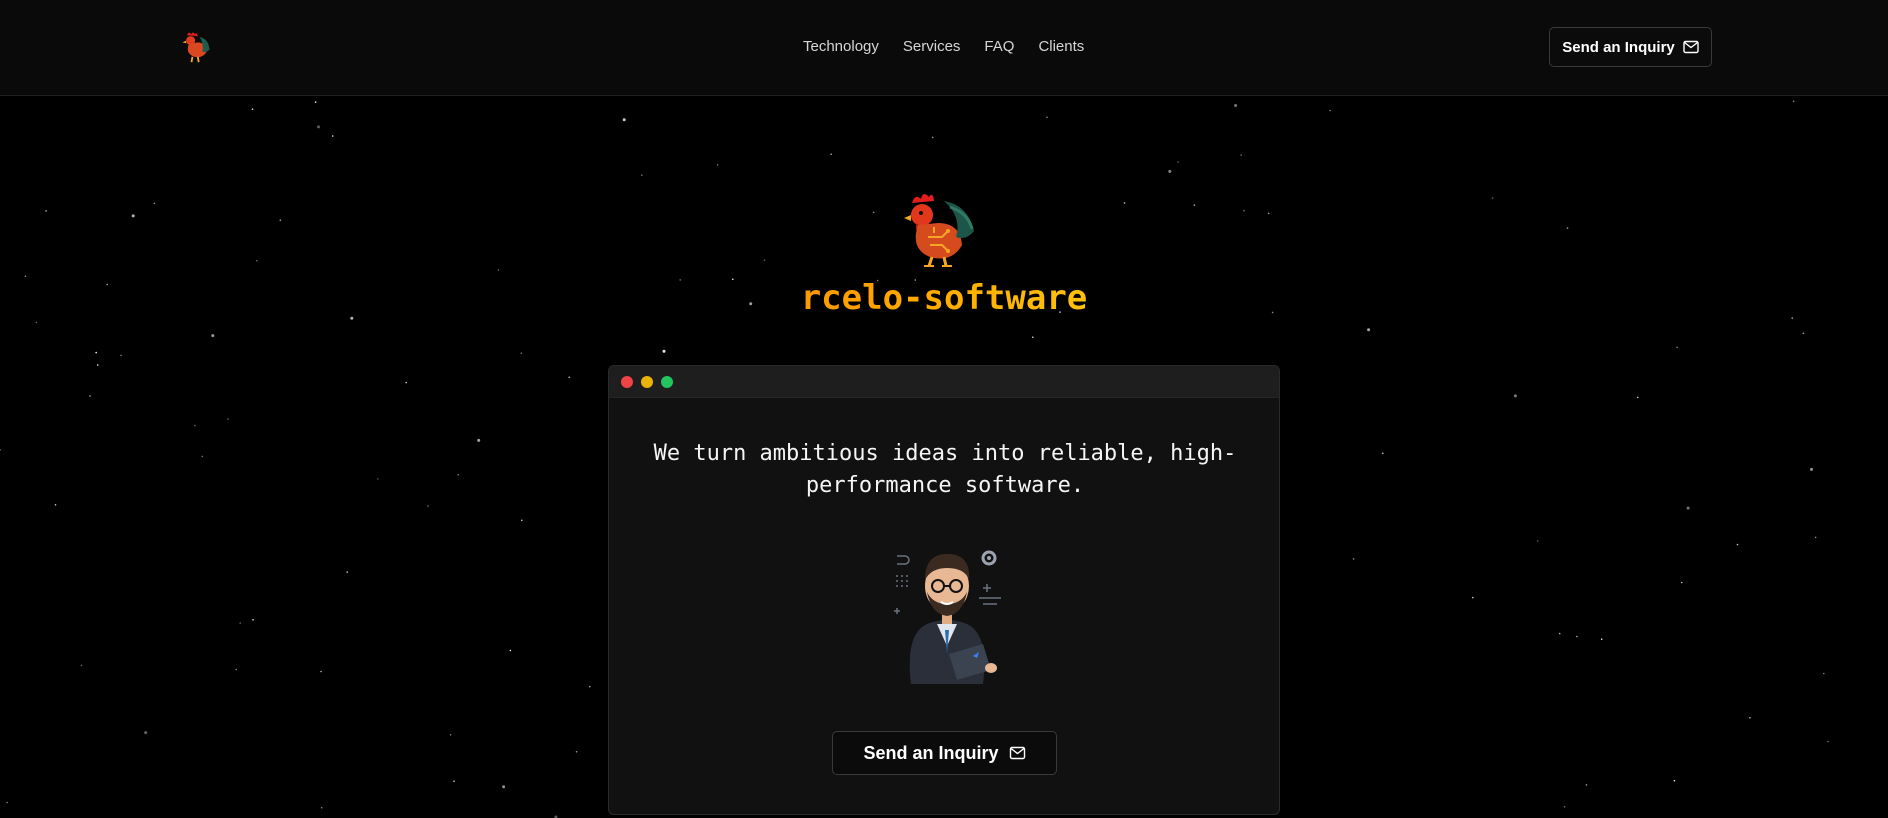 The height and width of the screenshot is (818, 1888). I want to click on nav-link-faq: FAQ, so click(999, 47).